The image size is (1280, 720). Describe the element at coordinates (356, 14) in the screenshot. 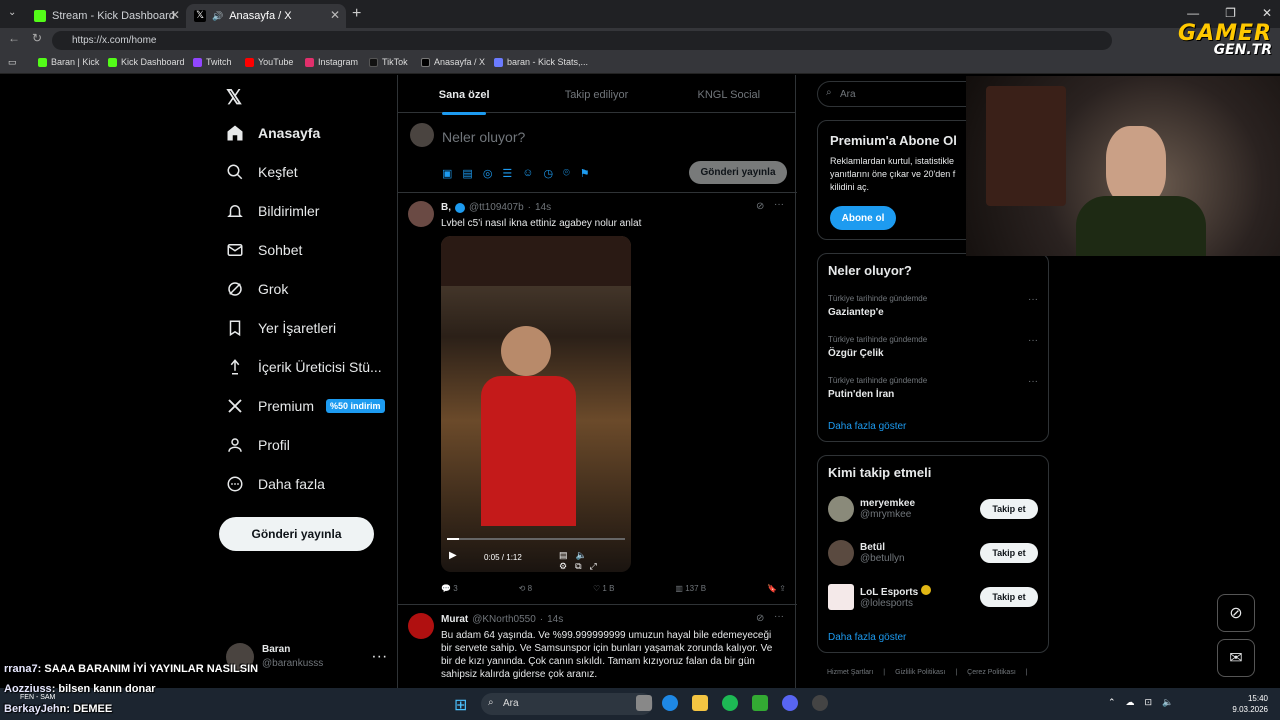

I see `new-tab-button: +` at that location.